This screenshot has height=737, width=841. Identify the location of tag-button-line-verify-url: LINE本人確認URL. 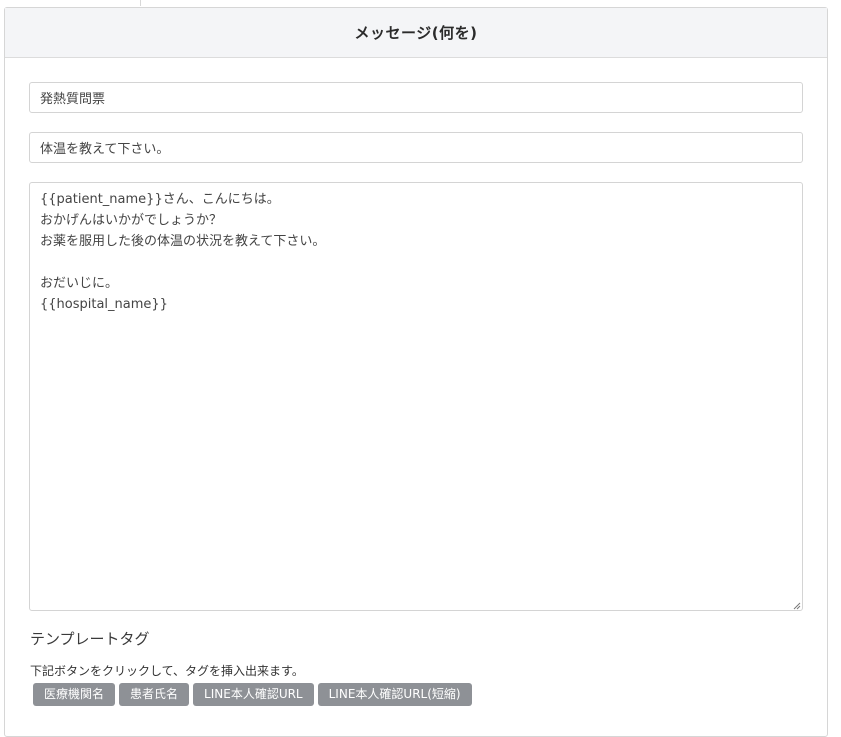
(253, 694).